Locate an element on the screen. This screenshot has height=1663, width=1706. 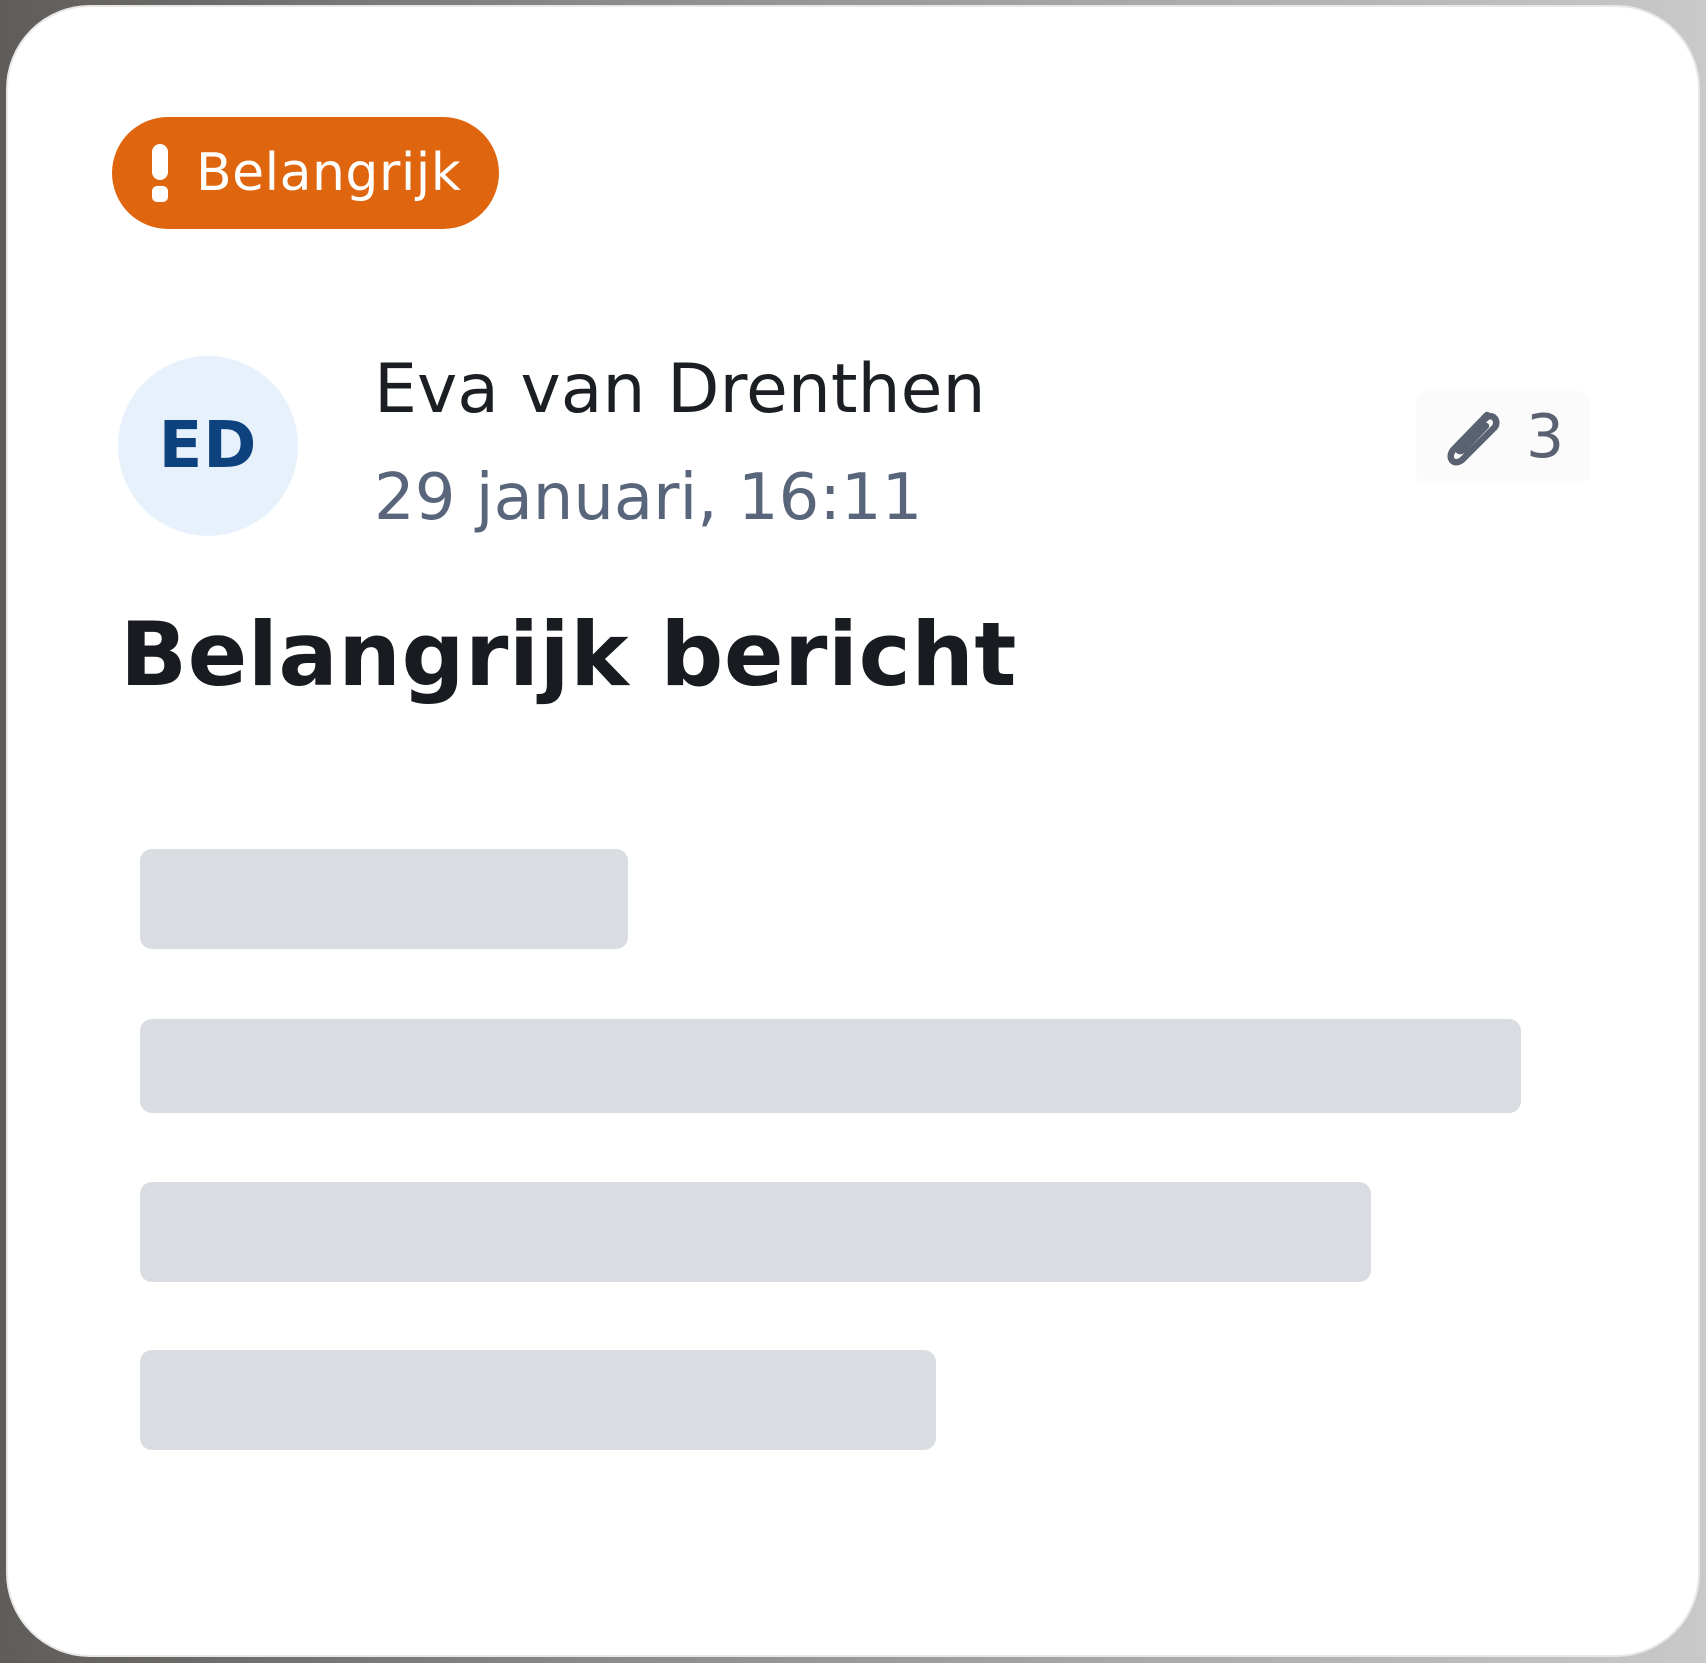
sender-name: Eva van Drenthen is located at coordinates (680, 389).